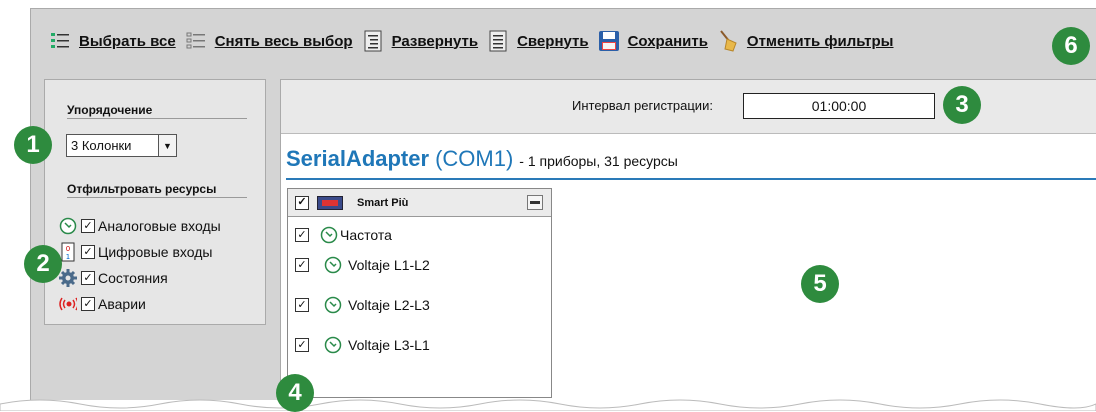  I want to click on select-all-button: Выбрать все, so click(112, 41).